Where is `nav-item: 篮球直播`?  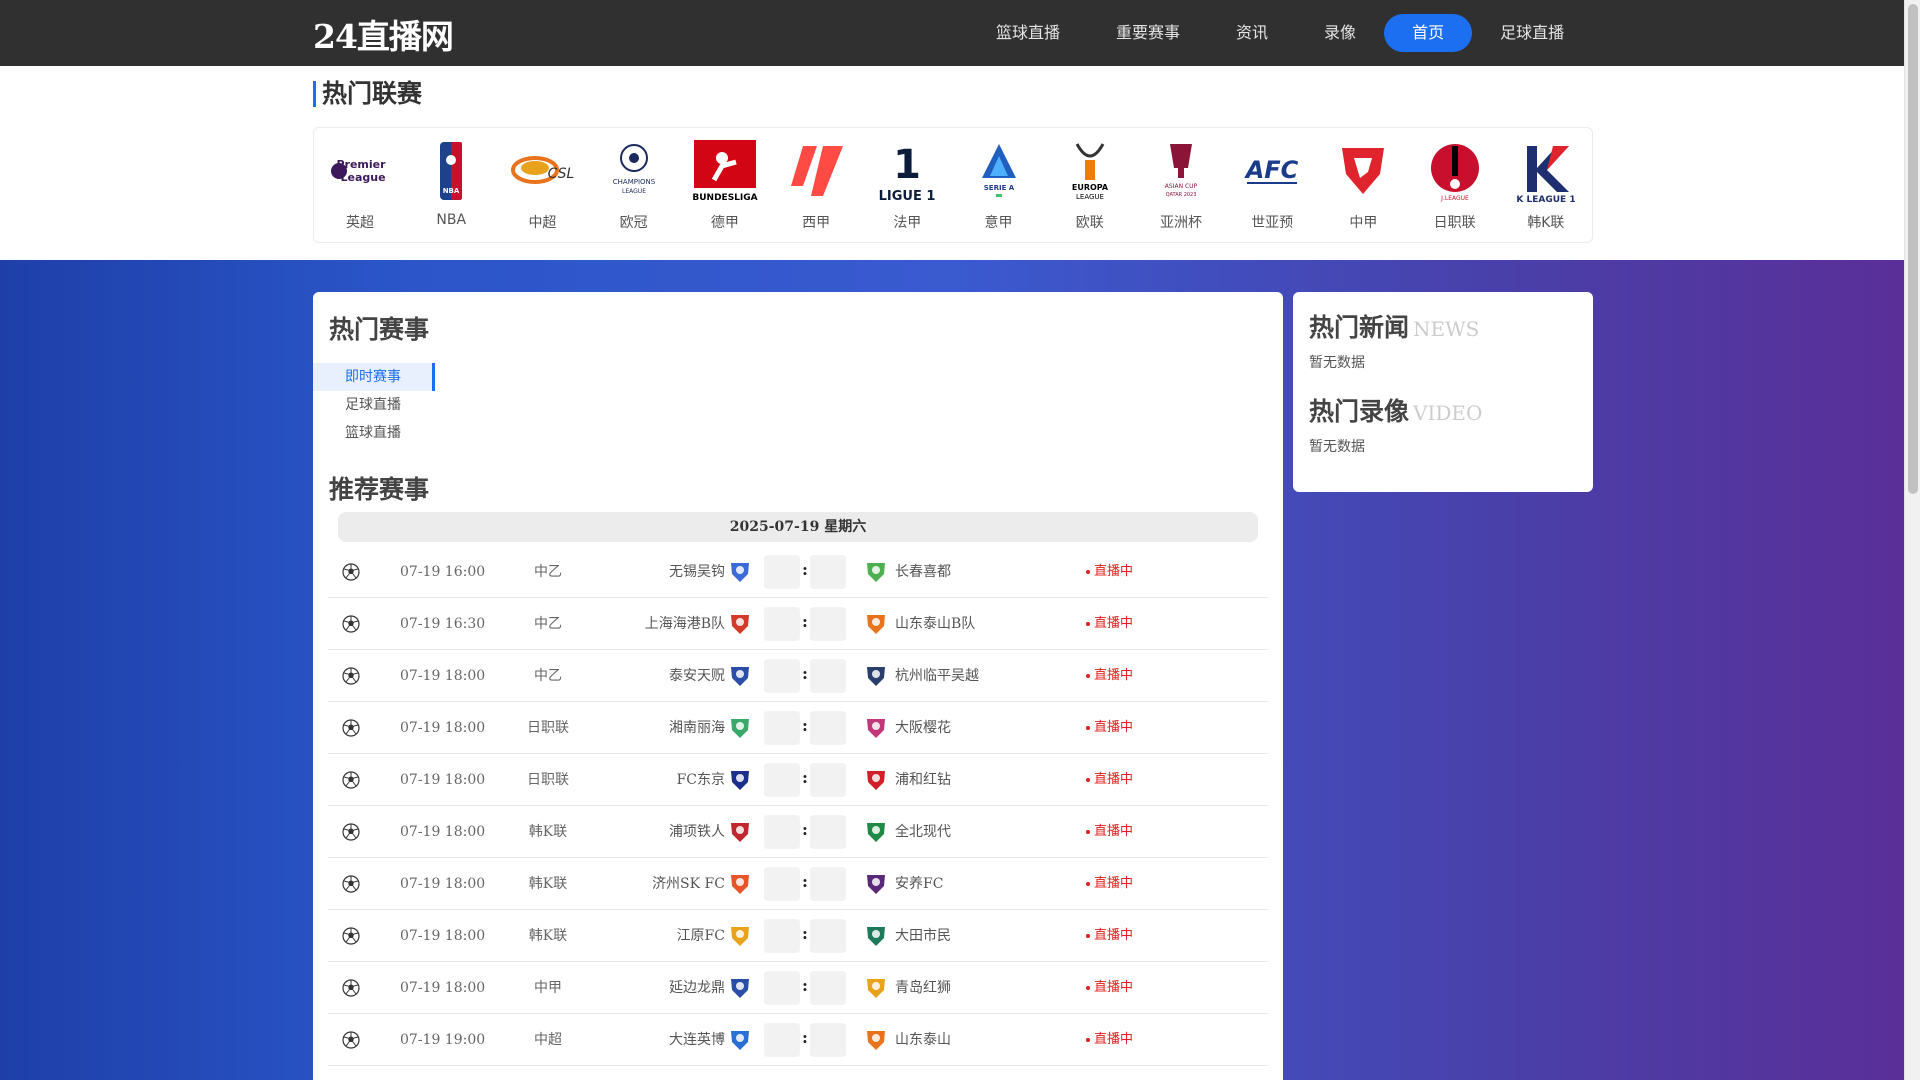 nav-item: 篮球直播 is located at coordinates (1028, 33).